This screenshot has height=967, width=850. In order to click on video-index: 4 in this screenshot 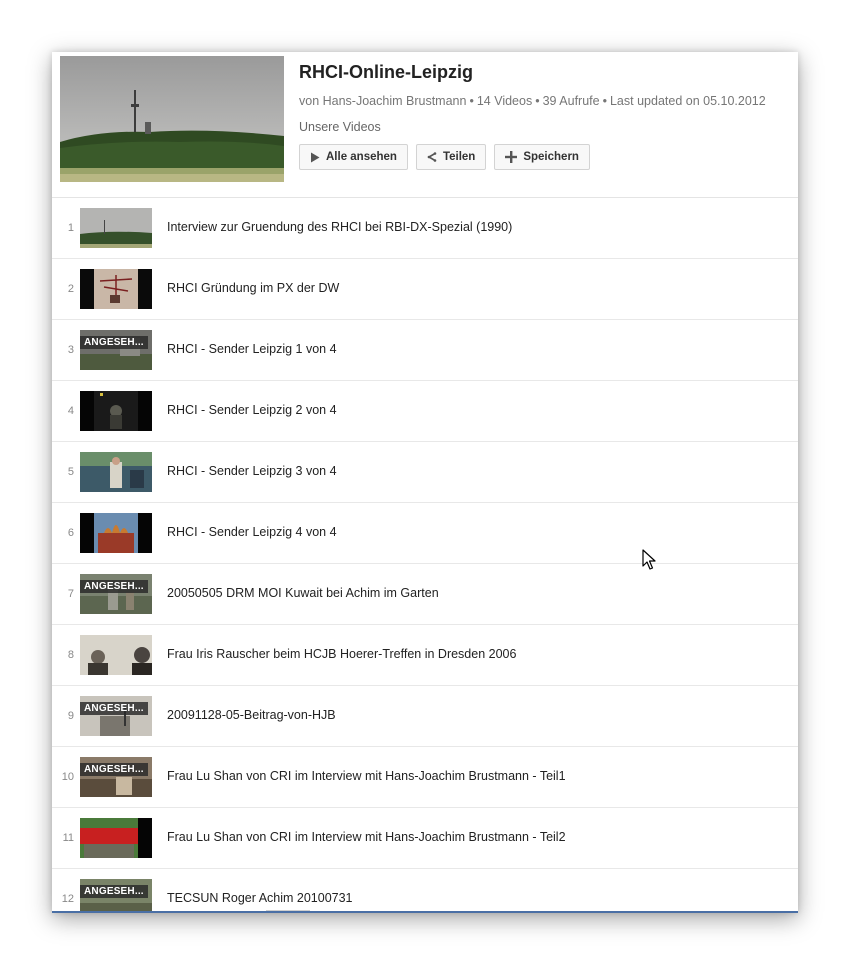, I will do `click(70, 411)`.